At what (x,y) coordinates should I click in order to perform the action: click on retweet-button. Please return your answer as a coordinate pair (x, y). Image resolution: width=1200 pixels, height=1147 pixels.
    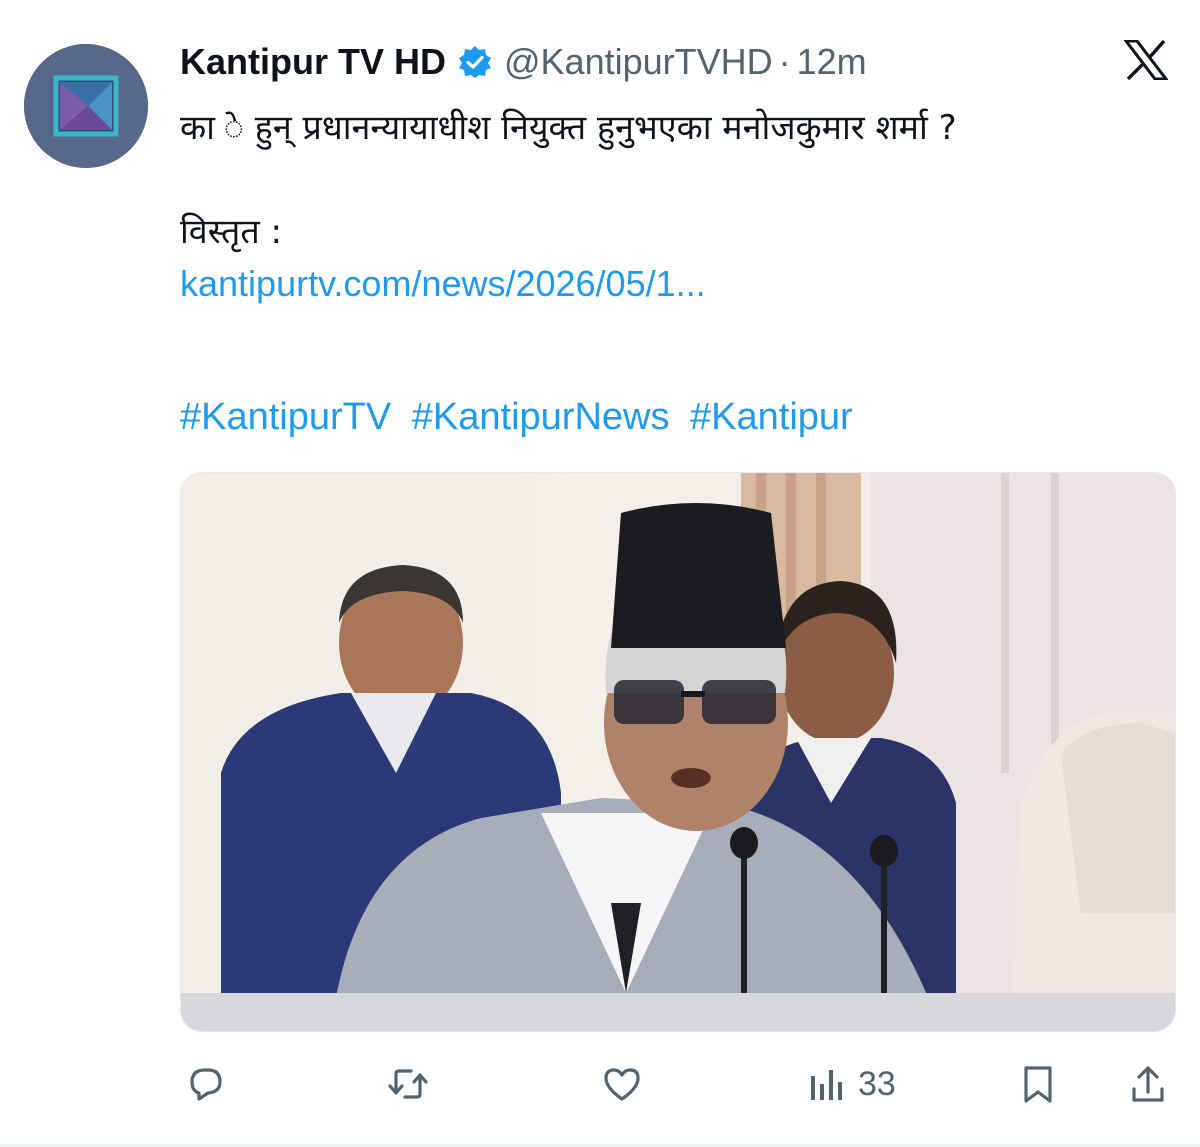
    Looking at the image, I should click on (408, 1084).